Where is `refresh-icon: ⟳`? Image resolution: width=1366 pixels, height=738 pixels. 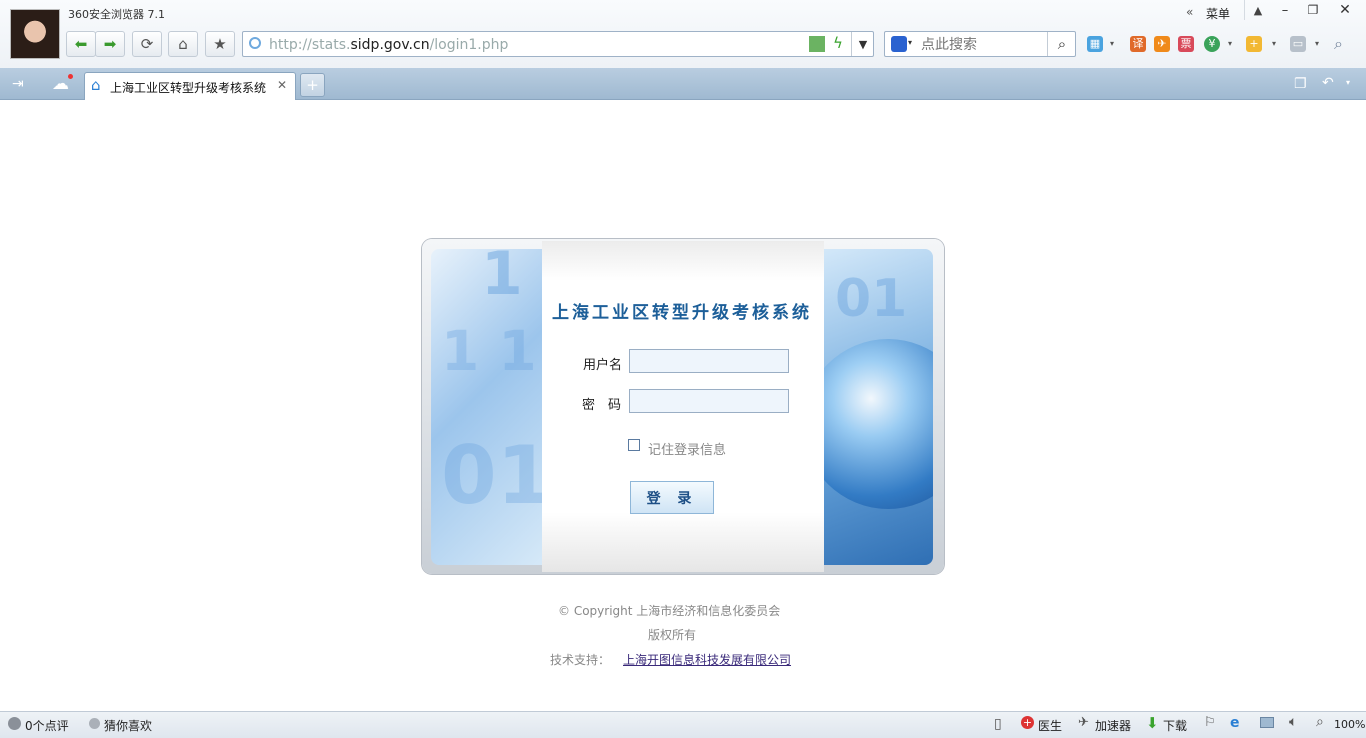
refresh-icon: ⟳ is located at coordinates (147, 44).